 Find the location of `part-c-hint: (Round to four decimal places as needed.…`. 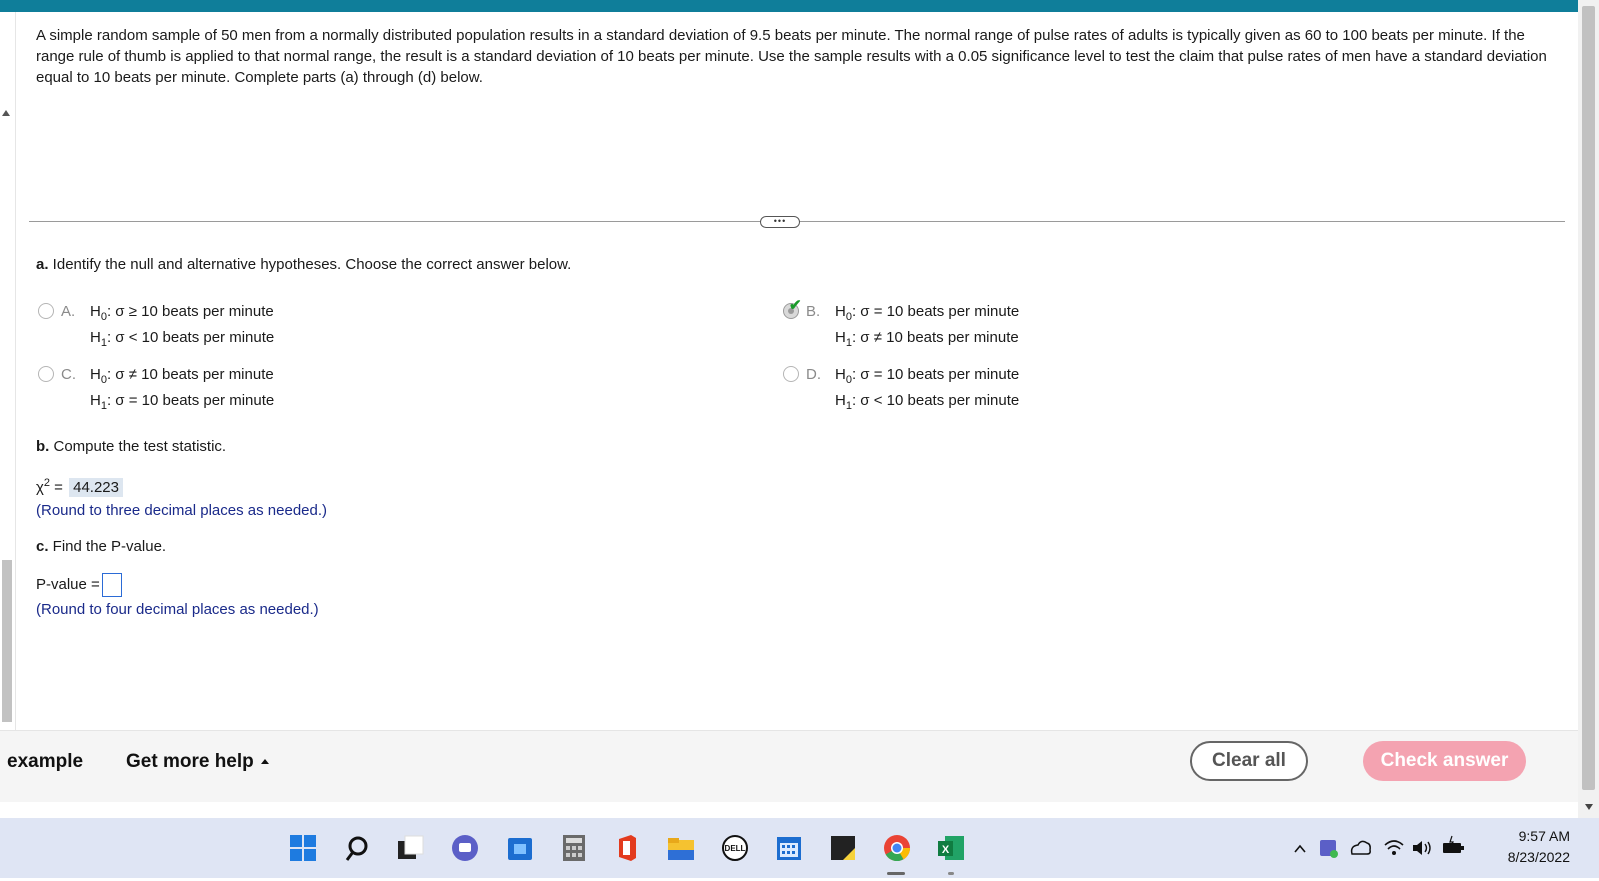

part-c-hint: (Round to four decimal places as needed.… is located at coordinates (177, 609).